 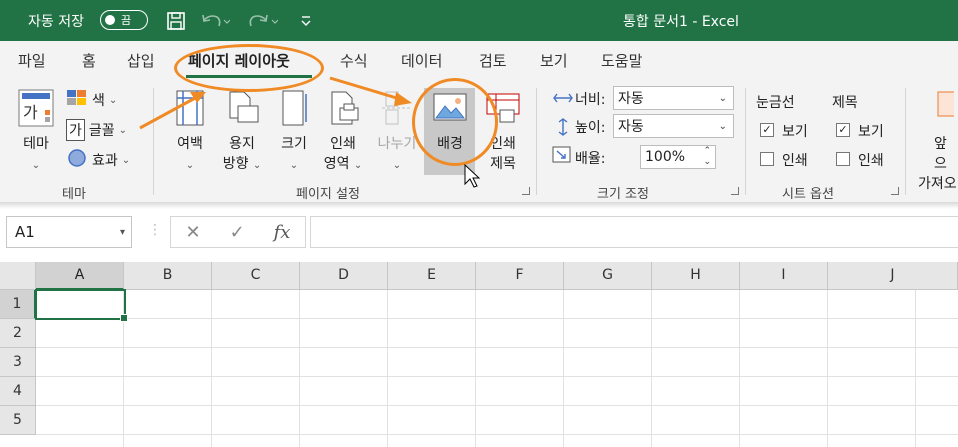 I want to click on column-header: J, so click(x=893, y=276).